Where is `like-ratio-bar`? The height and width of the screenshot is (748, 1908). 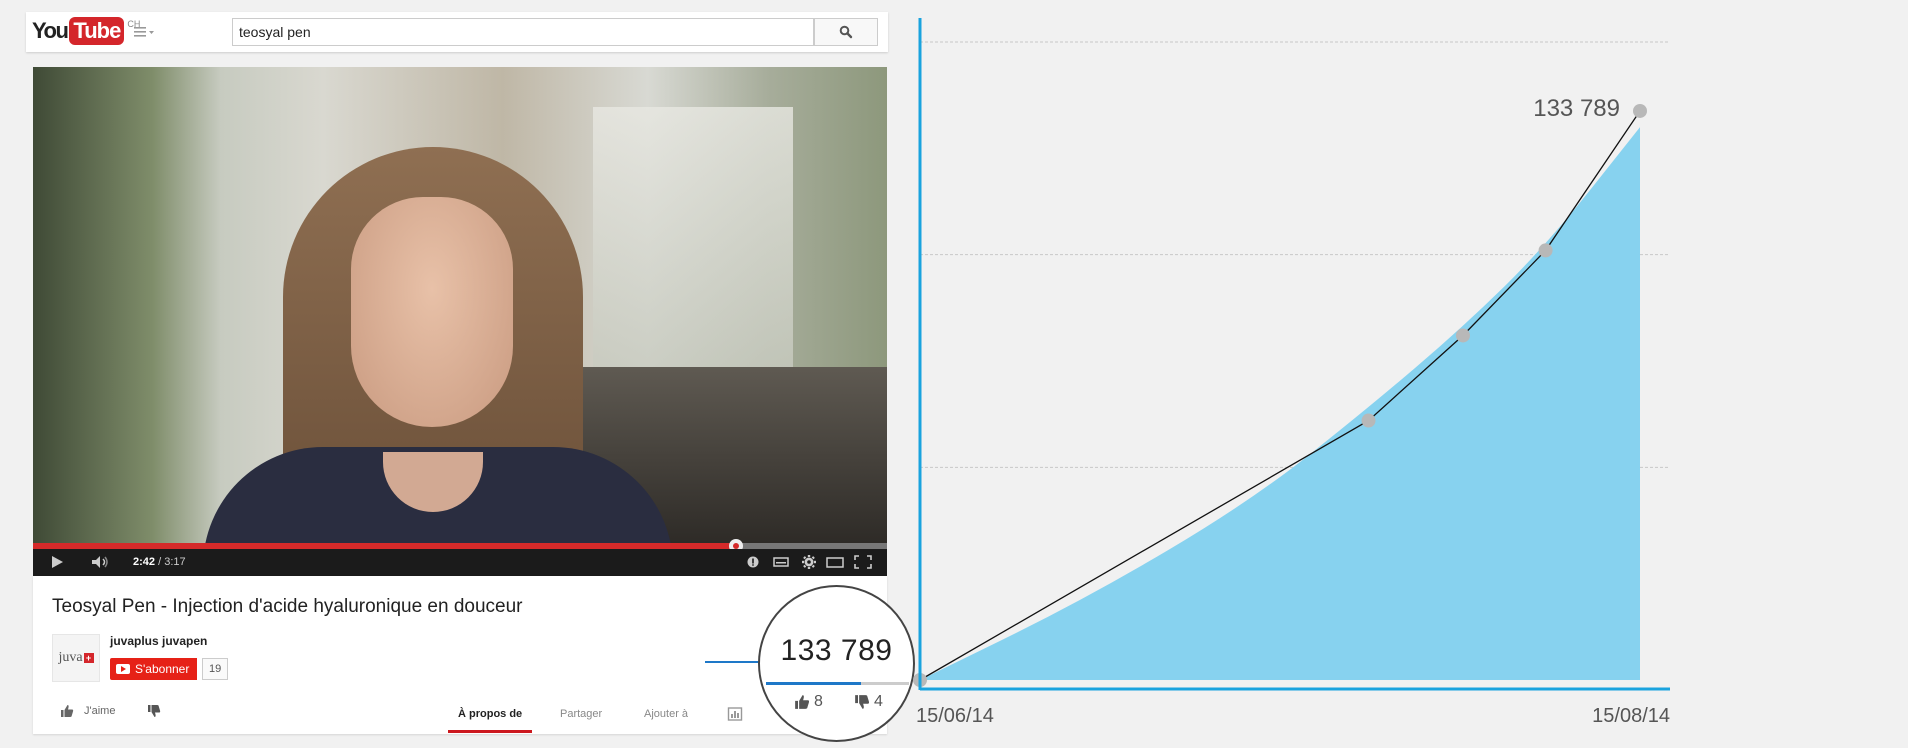
like-ratio-bar is located at coordinates (837, 683).